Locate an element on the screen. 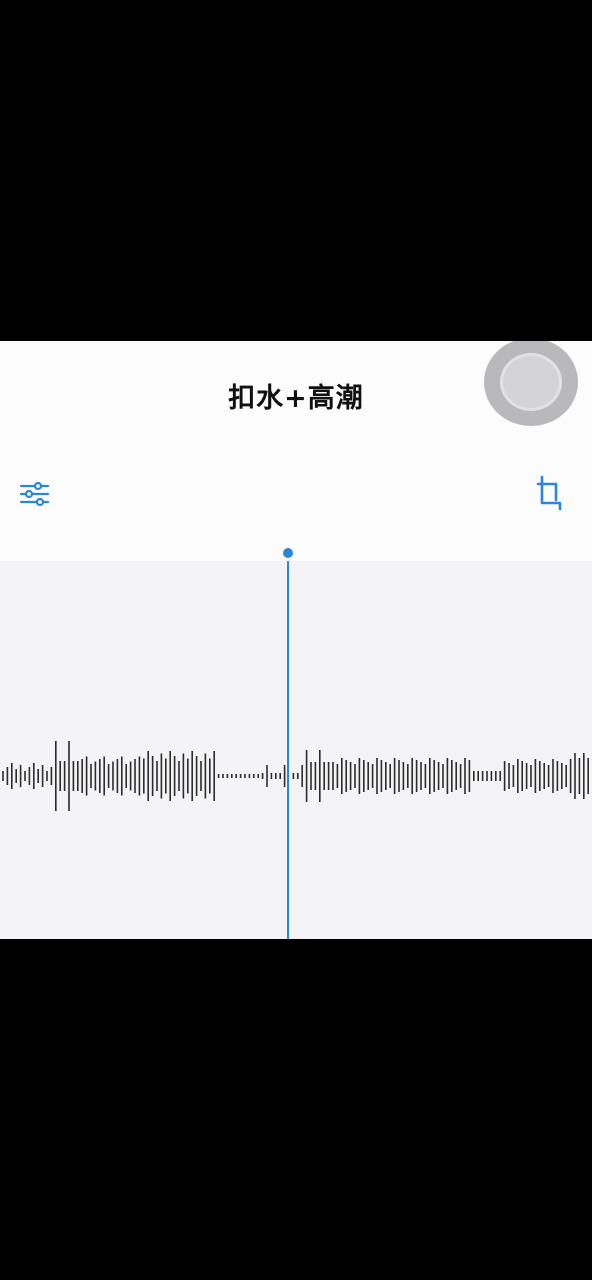 The height and width of the screenshot is (1280, 592). assistive-touch-inner is located at coordinates (531, 382).